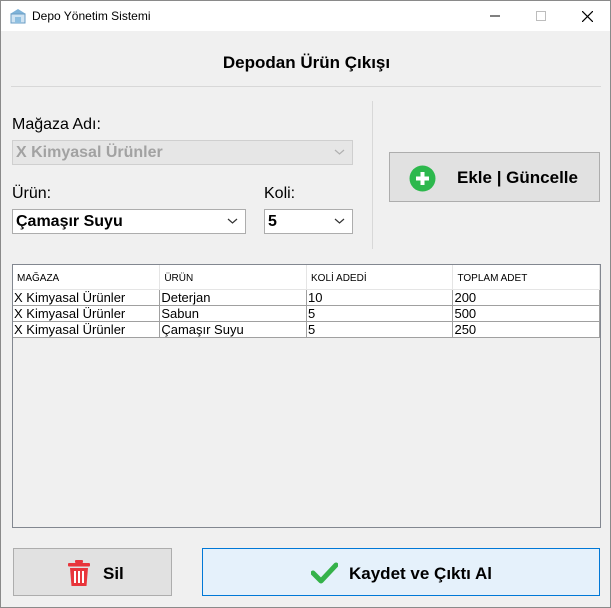 Image resolution: width=611 pixels, height=608 pixels. Describe the element at coordinates (233, 277) in the screenshot. I see `column-header-product: ÜRÜN` at that location.